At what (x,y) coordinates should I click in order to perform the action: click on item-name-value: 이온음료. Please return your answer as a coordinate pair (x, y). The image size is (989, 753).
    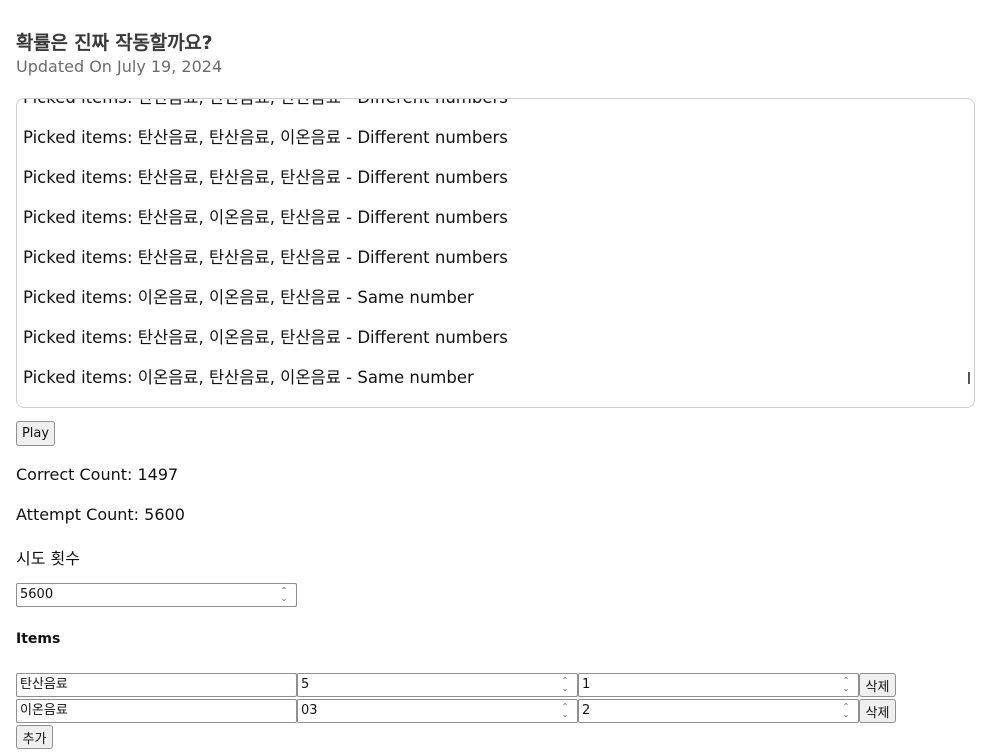
    Looking at the image, I should click on (44, 710).